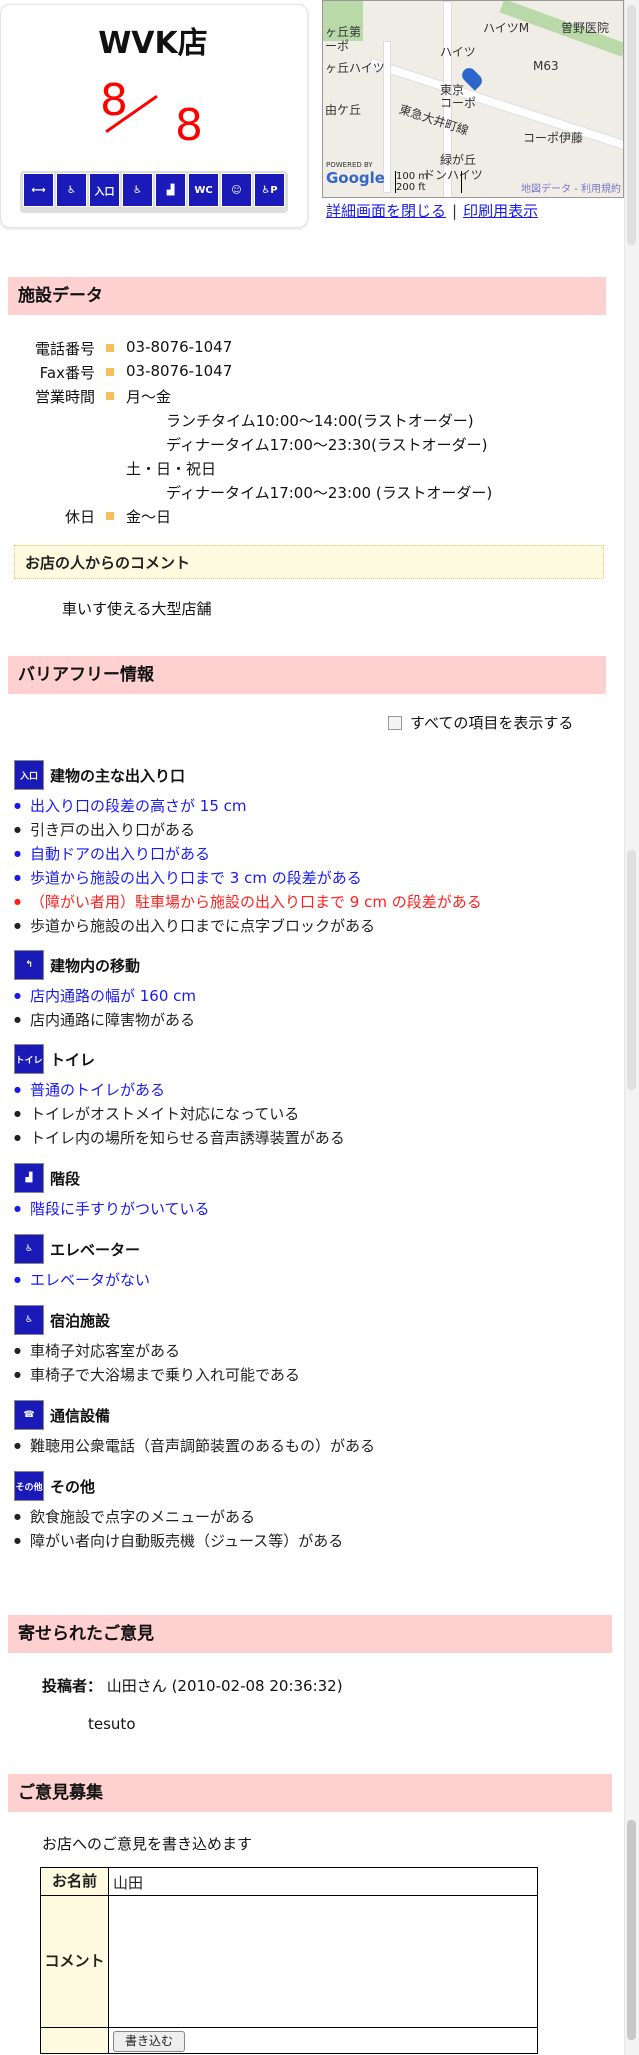 This screenshot has width=639, height=2055. What do you see at coordinates (105, 995) in the screenshot?
I see `barrier-item: 店内通路の幅が 160 cm` at bounding box center [105, 995].